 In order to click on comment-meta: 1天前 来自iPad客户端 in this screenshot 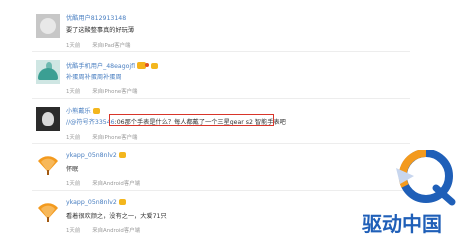, I will do `click(98, 45)`.